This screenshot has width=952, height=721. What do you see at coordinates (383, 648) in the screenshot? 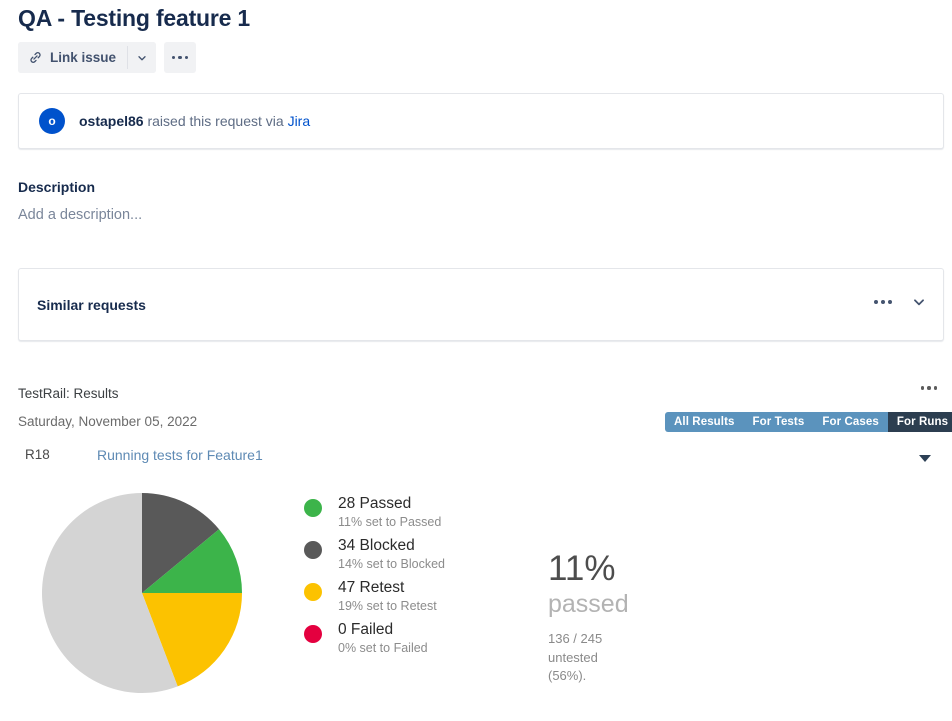
I see `legend-sublabel-failed: 0% set to Failed` at bounding box center [383, 648].